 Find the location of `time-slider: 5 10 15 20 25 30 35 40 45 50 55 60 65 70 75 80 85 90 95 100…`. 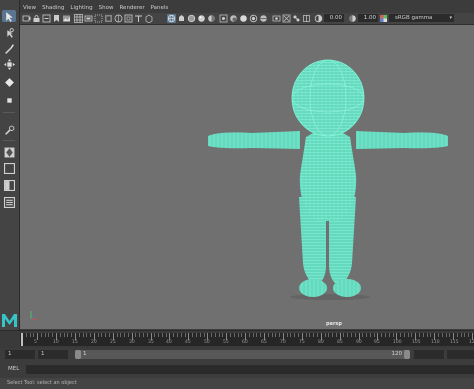

time-slider: 5 10 15 20 25 30 35 40 45 50 55 60 65 70 75 80 85 90 95 100… is located at coordinates (237, 339).